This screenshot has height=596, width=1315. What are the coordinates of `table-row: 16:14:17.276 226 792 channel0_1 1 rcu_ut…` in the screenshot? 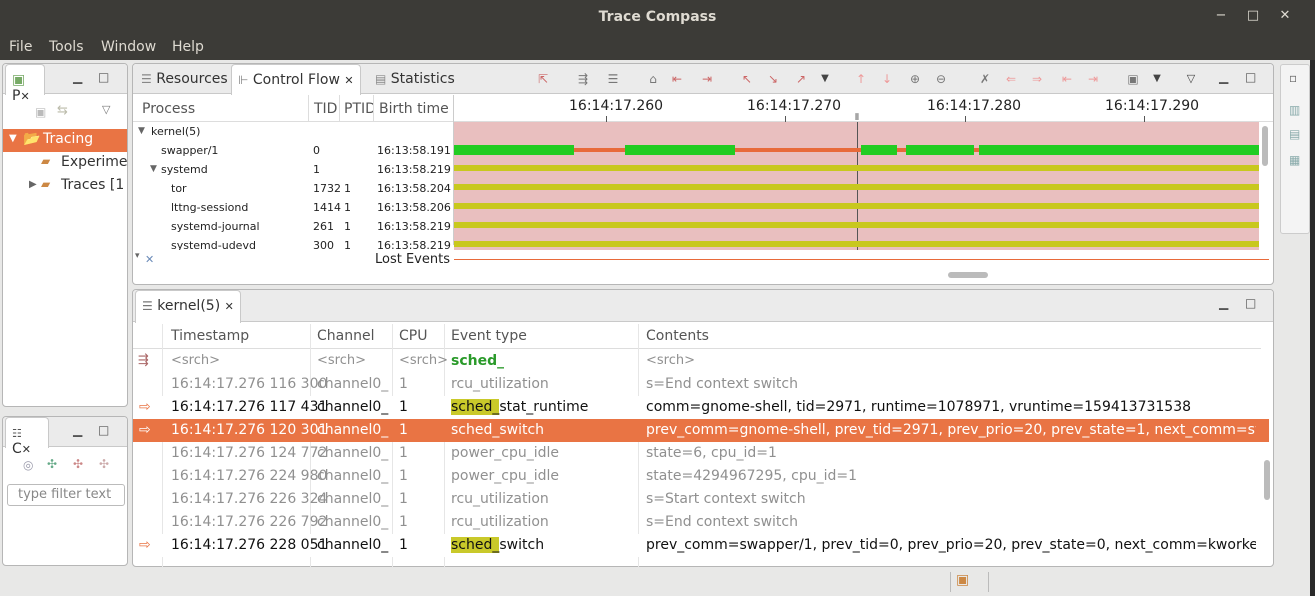 It's located at (701, 522).